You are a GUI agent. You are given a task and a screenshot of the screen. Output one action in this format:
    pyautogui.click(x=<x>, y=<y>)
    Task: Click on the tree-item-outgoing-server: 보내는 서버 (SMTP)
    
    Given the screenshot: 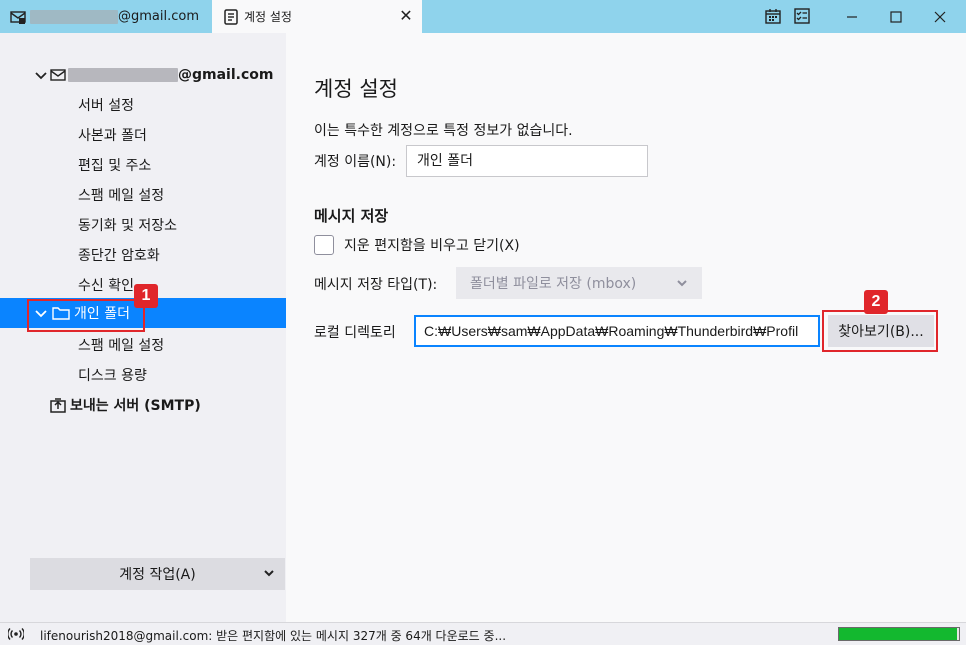 What is the action you would take?
    pyautogui.click(x=125, y=405)
    